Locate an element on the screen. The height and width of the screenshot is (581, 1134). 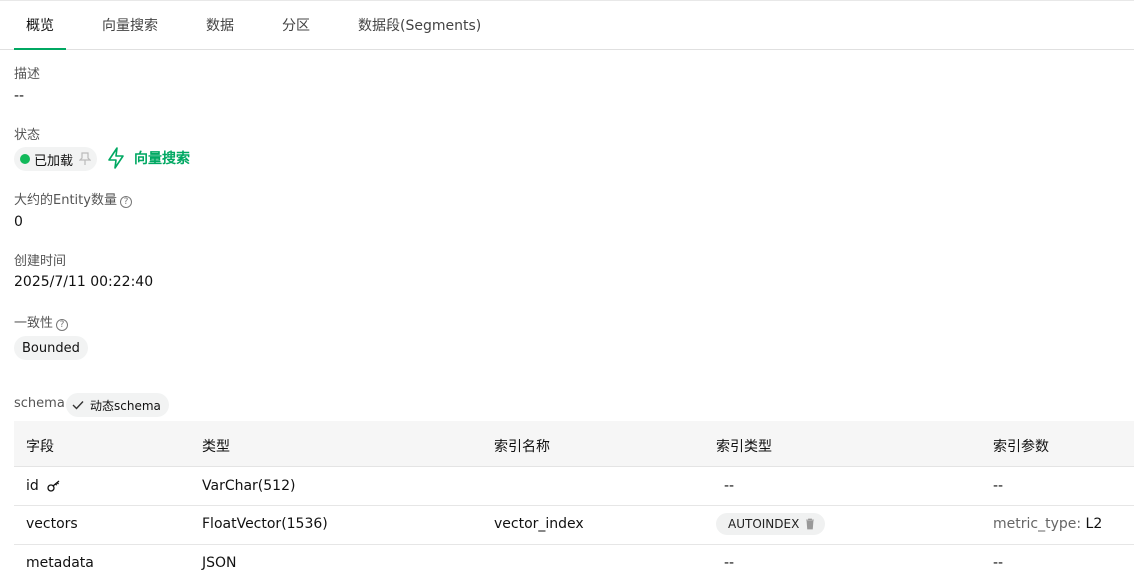
release-icon is located at coordinates (85, 159).